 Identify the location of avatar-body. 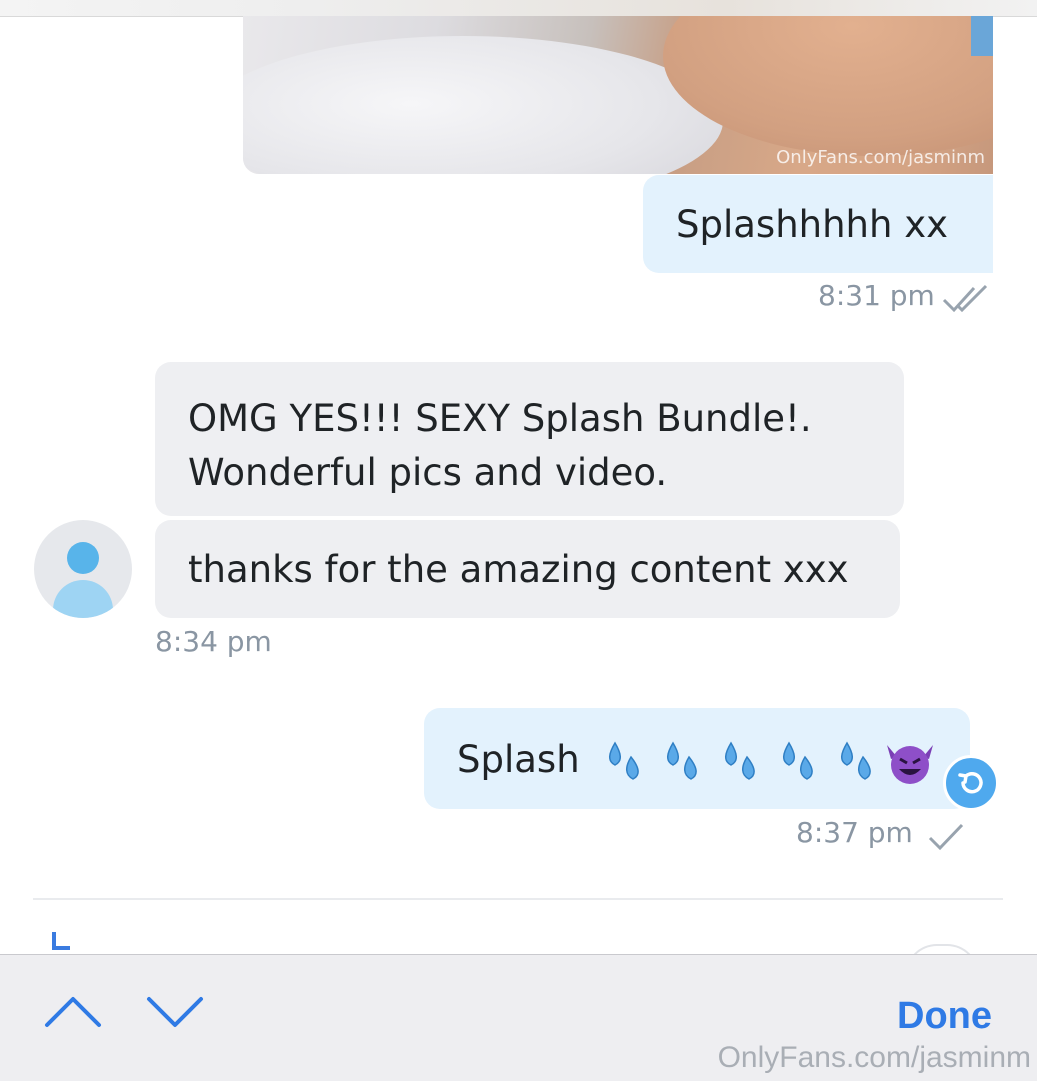
(83, 599).